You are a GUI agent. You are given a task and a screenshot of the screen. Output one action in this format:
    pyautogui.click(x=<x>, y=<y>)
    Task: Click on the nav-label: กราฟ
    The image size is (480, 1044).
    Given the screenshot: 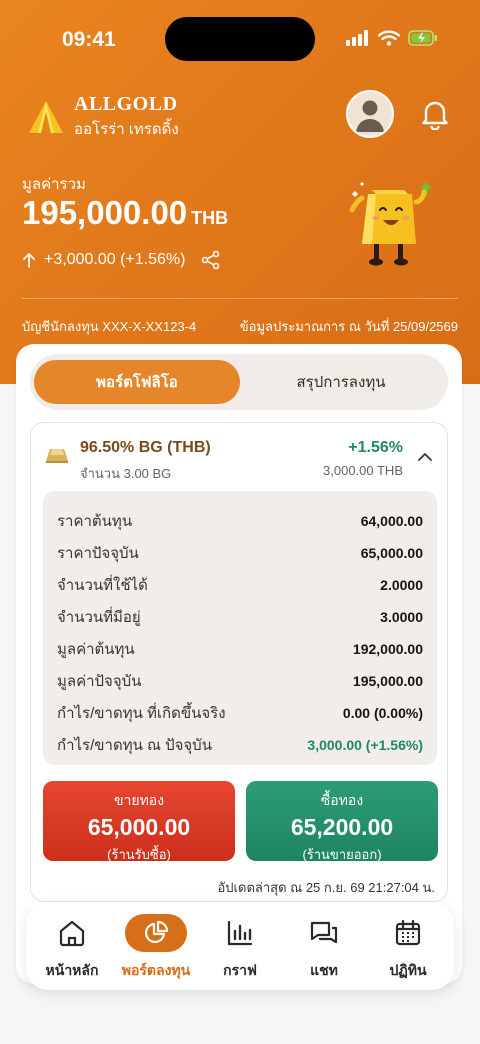 What is the action you would take?
    pyautogui.click(x=240, y=970)
    